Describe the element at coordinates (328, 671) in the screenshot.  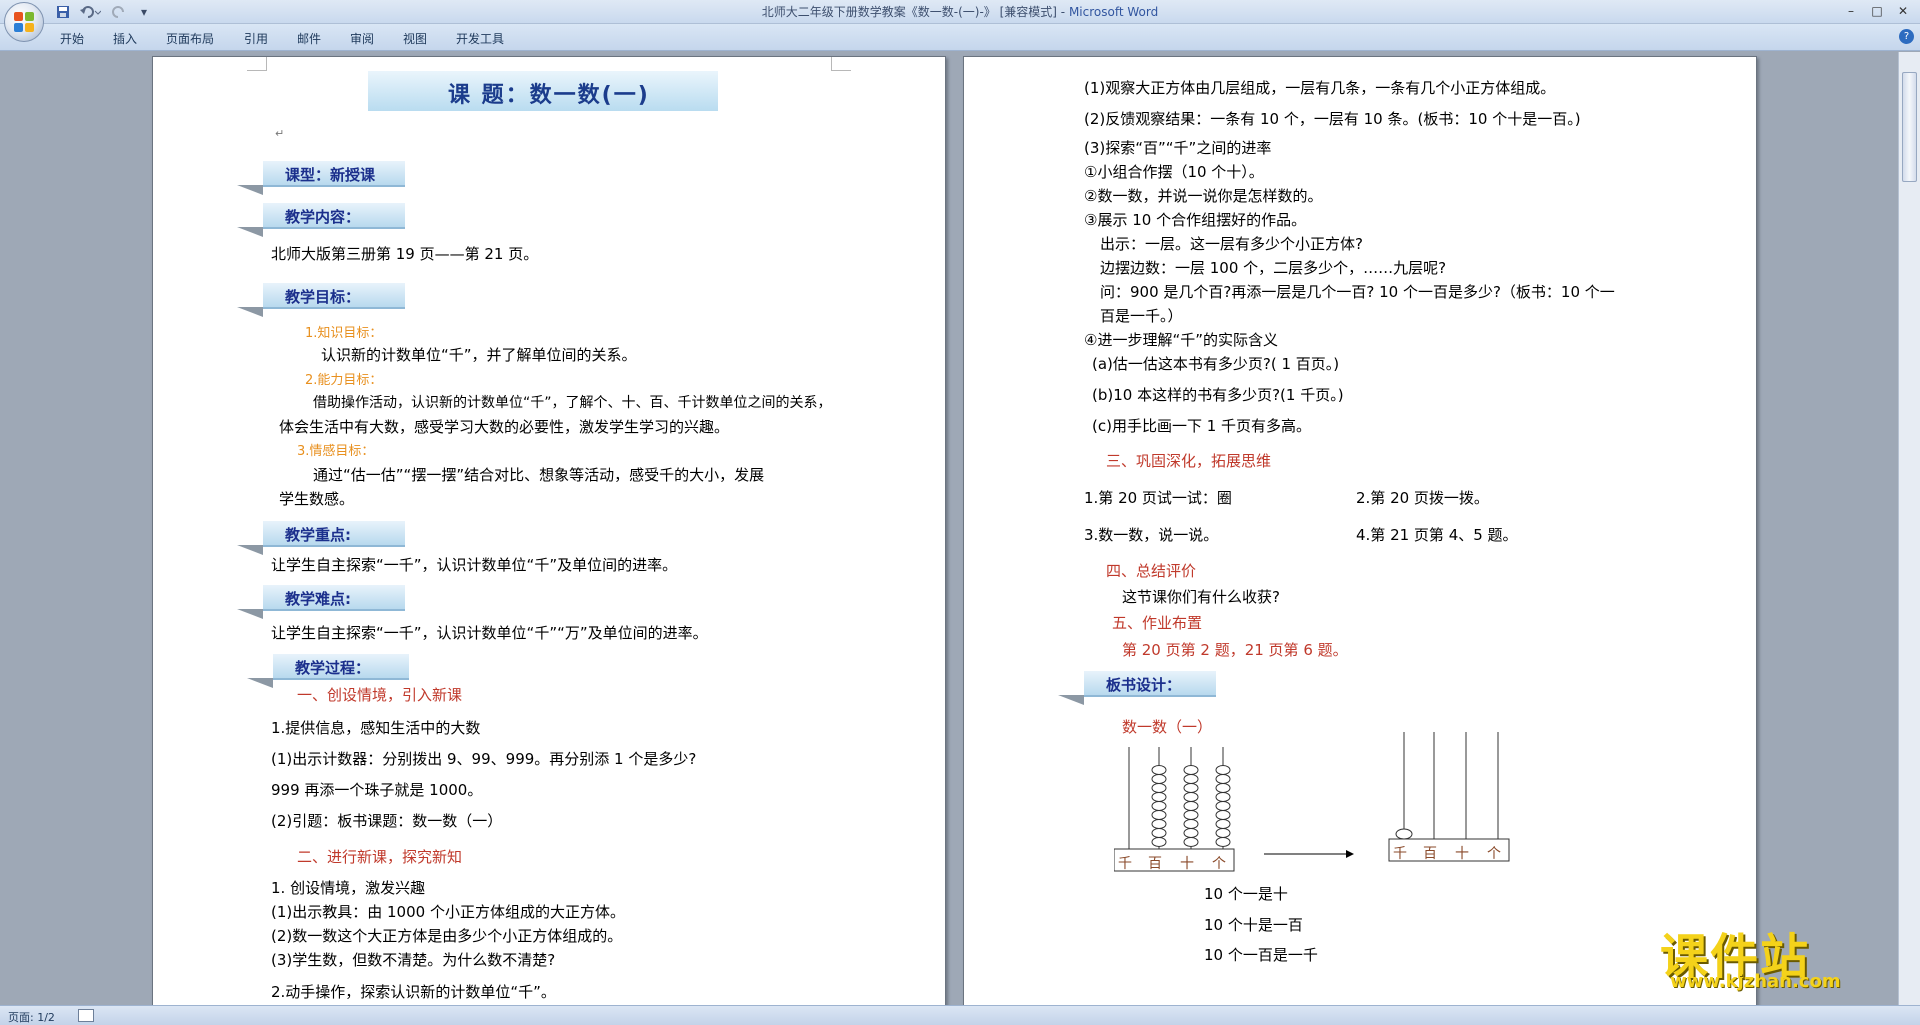
I see `banner-process: 教学过程：` at that location.